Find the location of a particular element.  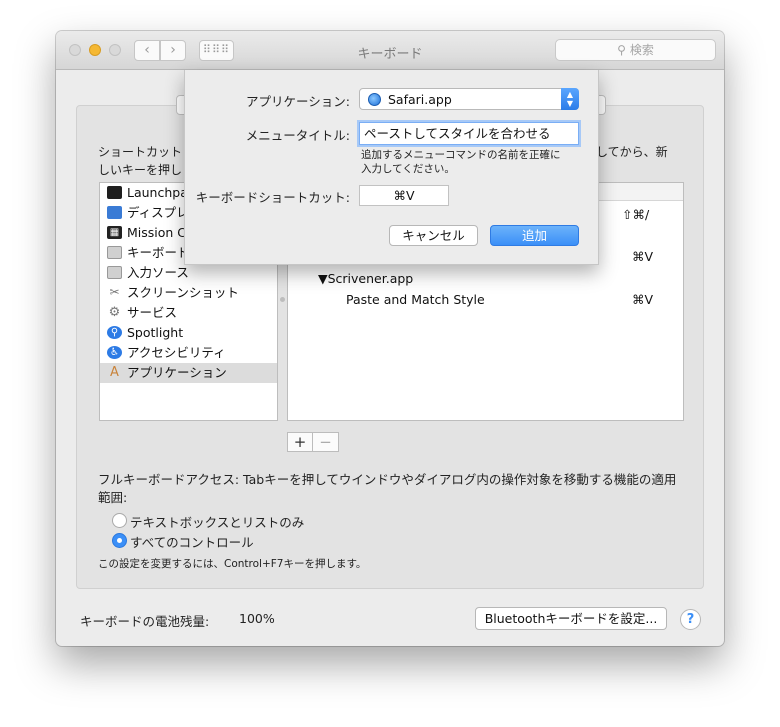

radio-all-controls is located at coordinates (119, 540).